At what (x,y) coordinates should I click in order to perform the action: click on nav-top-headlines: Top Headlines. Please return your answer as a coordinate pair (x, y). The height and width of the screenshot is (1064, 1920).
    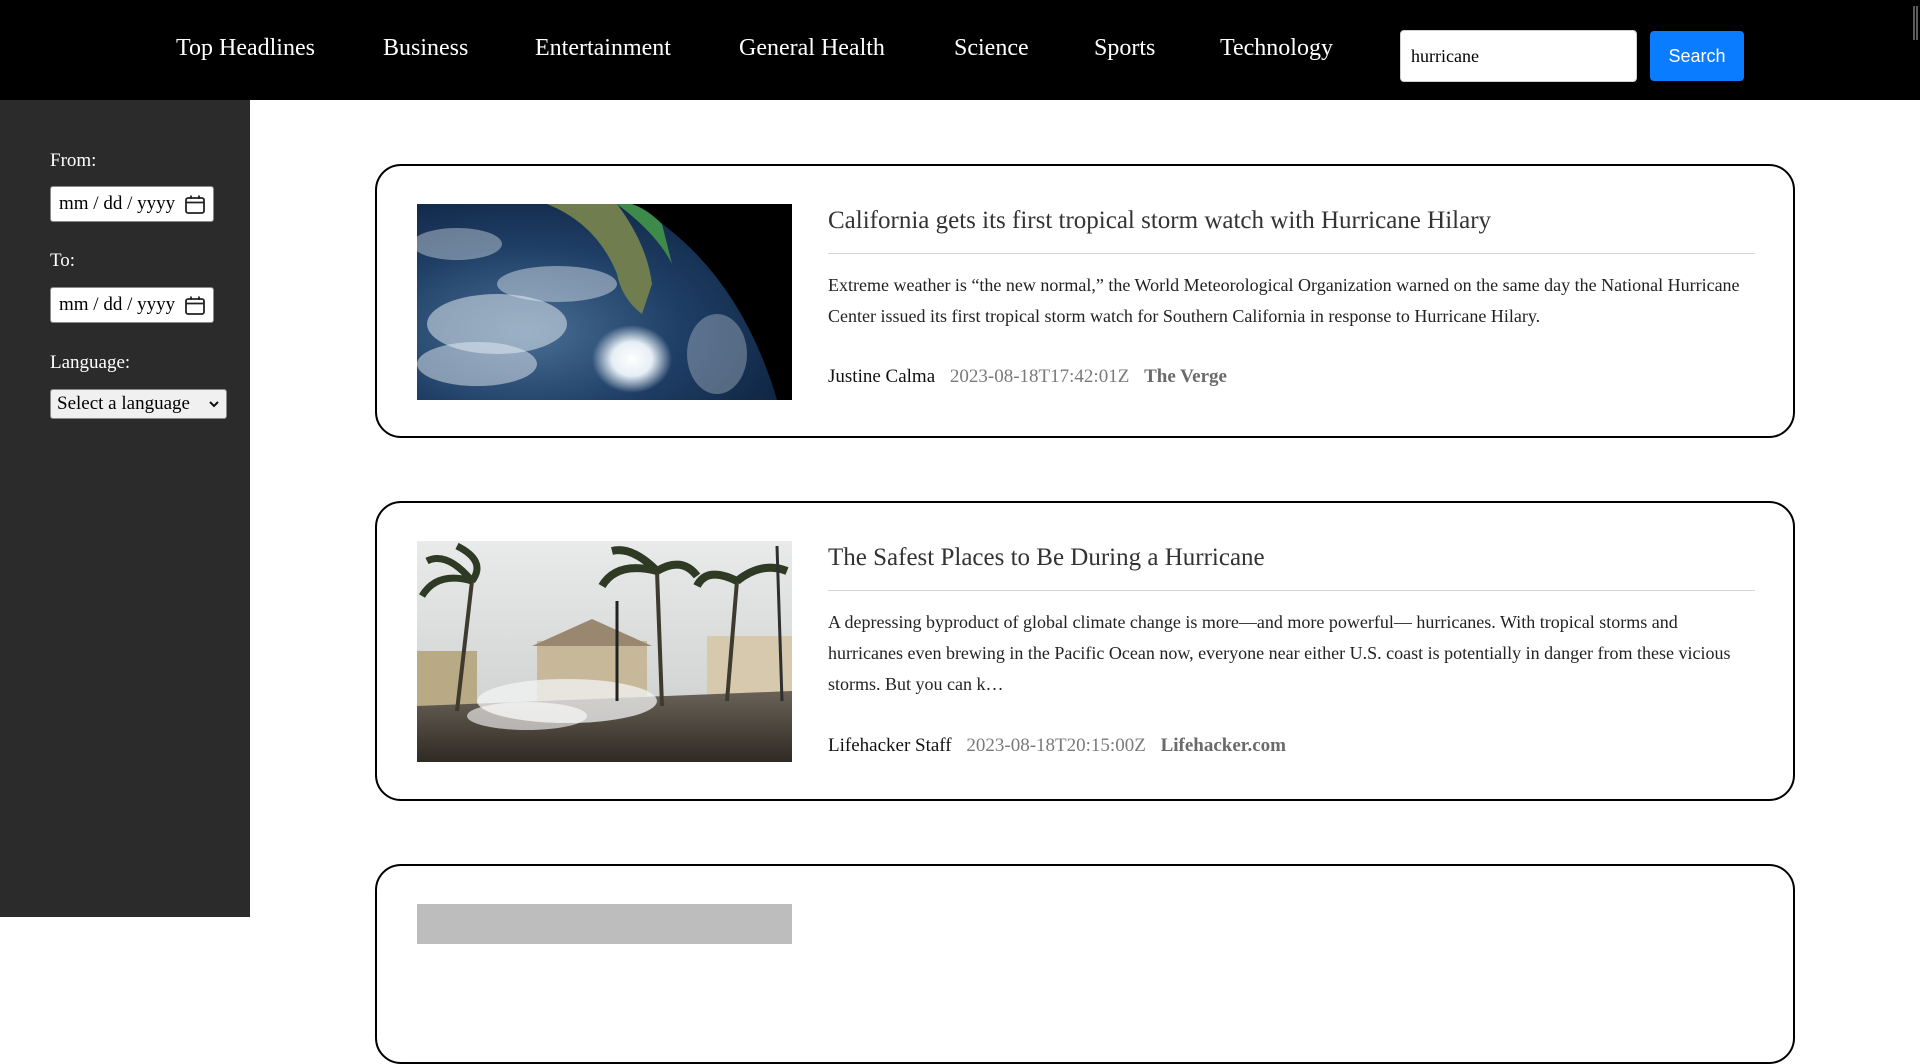
    Looking at the image, I should click on (245, 48).